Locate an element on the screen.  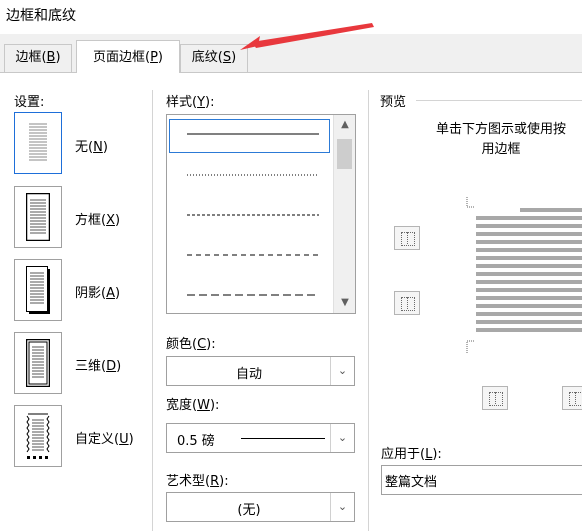
annotation-arrow-icon is located at coordinates (307, 36).